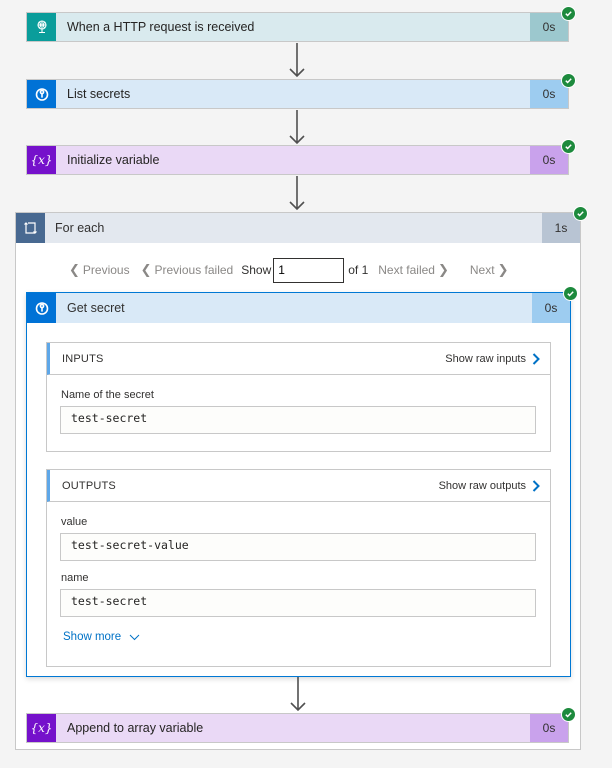  I want to click on step-title: List secrets, so click(293, 94).